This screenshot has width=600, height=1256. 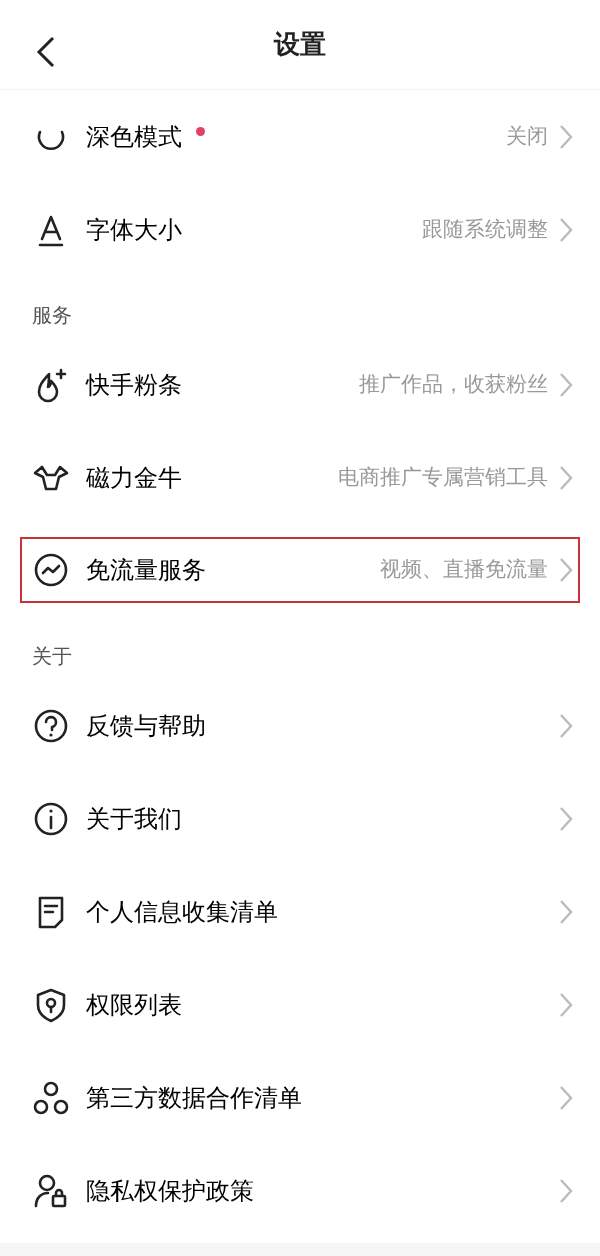 What do you see at coordinates (52, 656) in the screenshot?
I see `section-title: 关于` at bounding box center [52, 656].